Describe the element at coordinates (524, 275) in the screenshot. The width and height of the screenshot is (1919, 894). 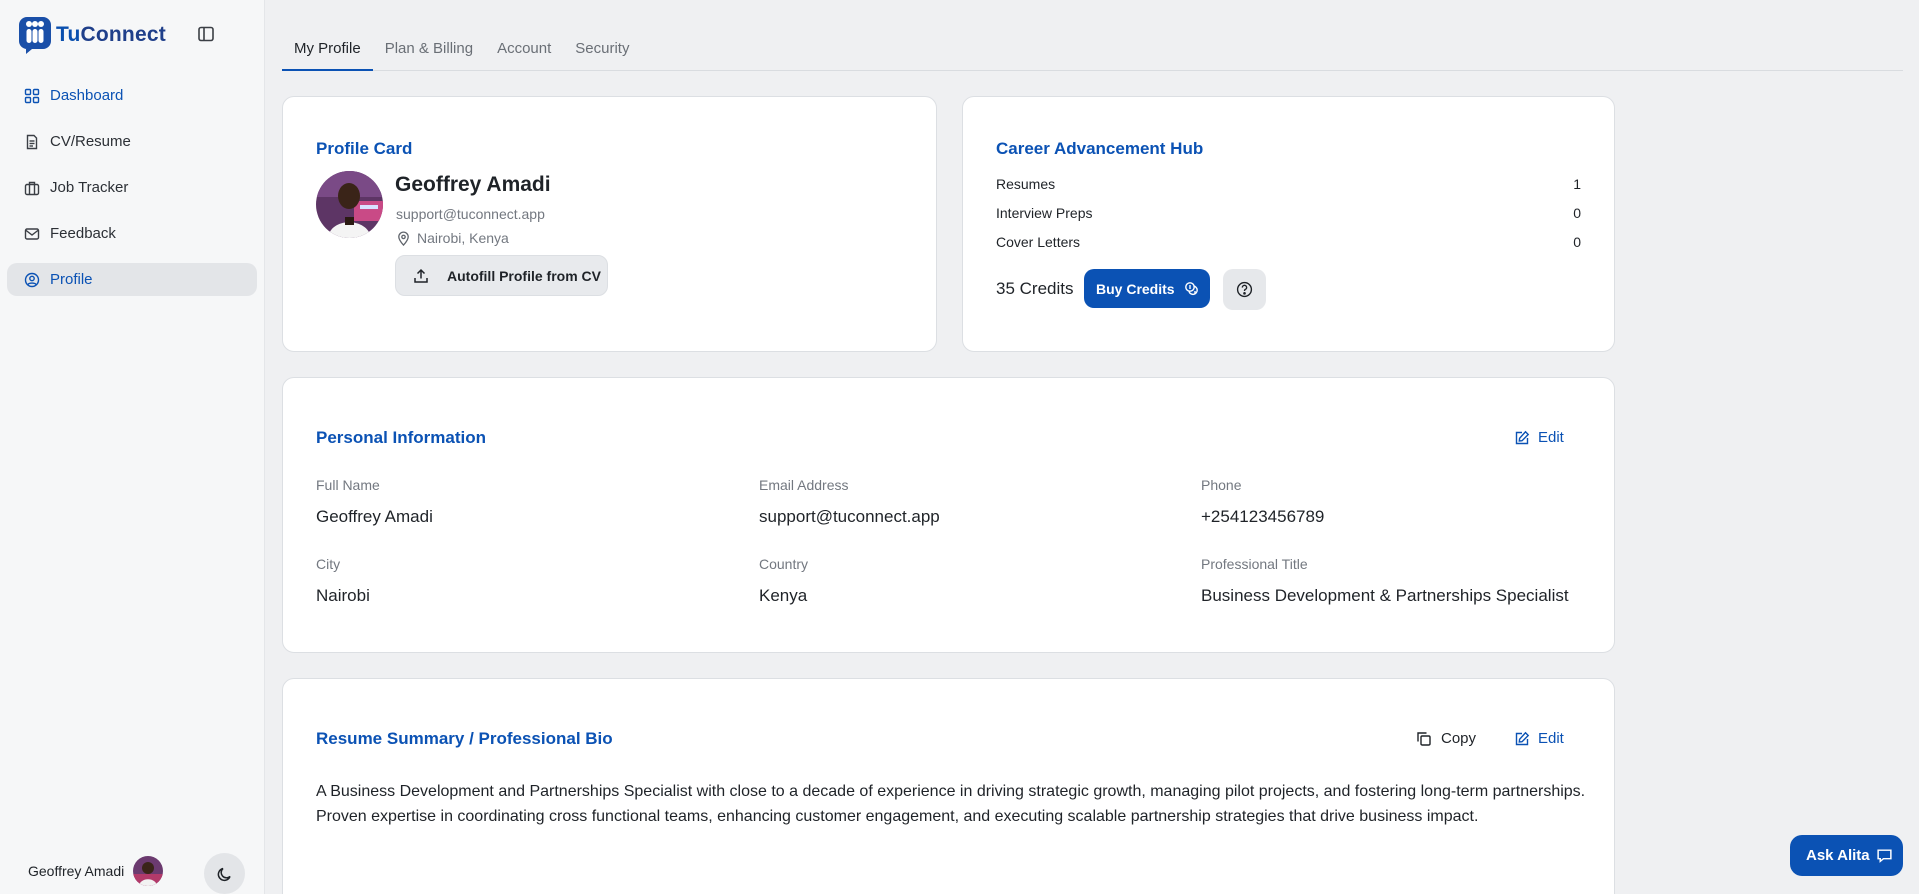
I see `autofill-button-label: Autofill Profile from CV` at that location.